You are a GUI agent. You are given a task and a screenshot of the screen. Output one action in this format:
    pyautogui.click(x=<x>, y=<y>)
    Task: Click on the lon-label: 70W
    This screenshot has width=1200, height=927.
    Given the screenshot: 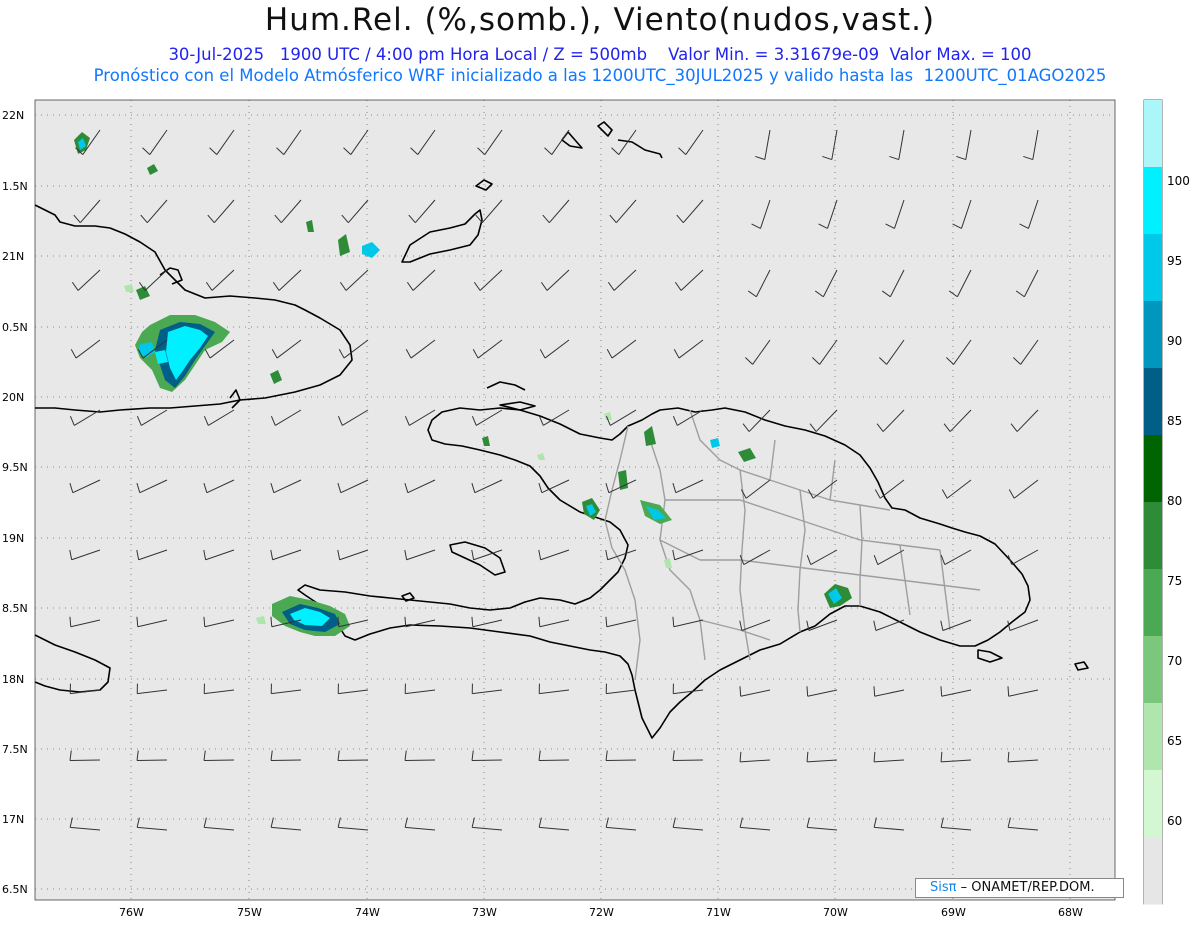 What is the action you would take?
    pyautogui.click(x=835, y=912)
    